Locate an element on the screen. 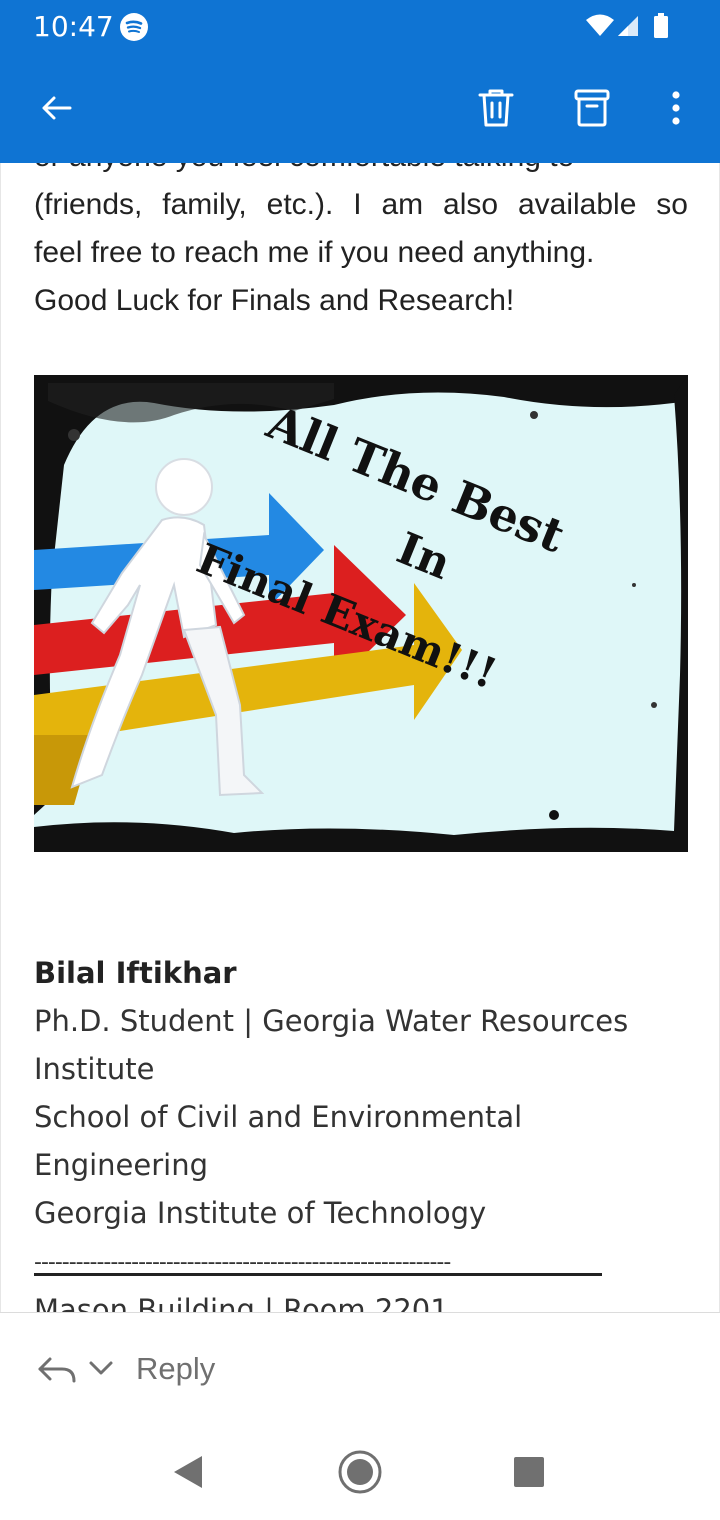 This screenshot has width=720, height=1520. signature-line-5: Georgia Institute of Technology is located at coordinates (260, 1213).